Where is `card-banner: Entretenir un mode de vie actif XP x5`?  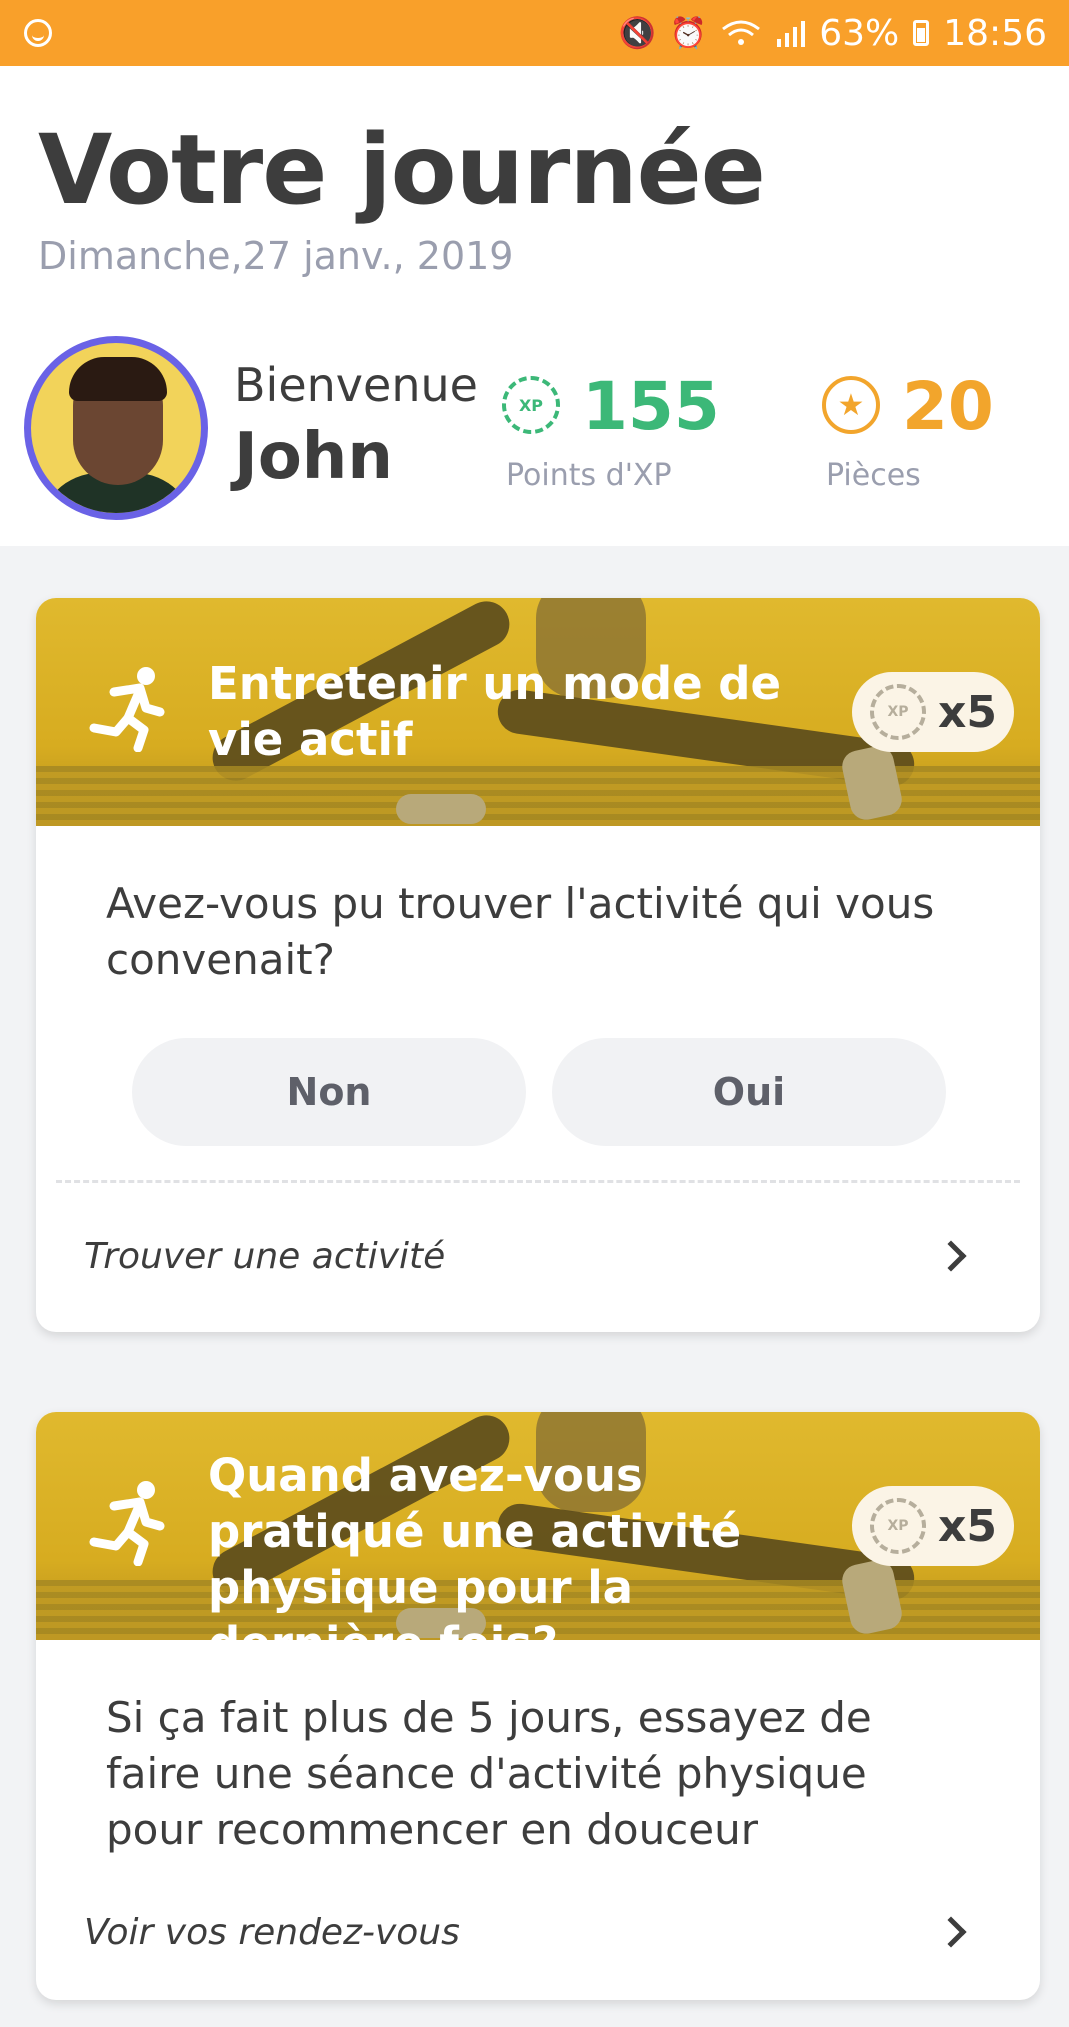
card-banner: Entretenir un mode de vie actif XP x5 is located at coordinates (538, 712).